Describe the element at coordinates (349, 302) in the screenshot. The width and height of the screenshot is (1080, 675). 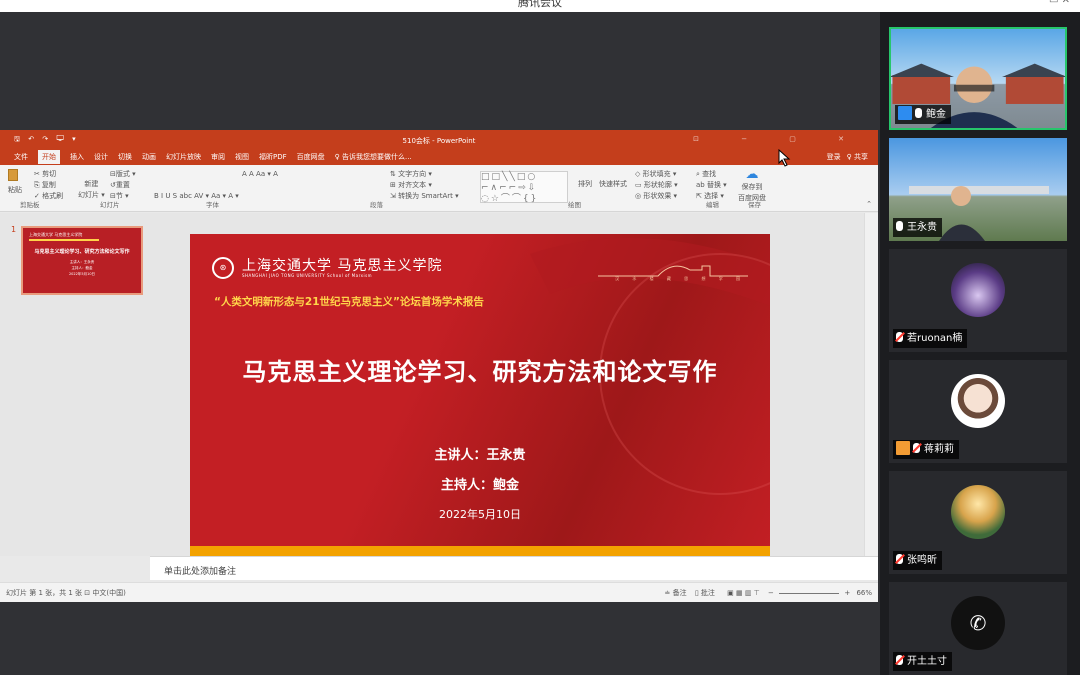
I see `forum-title: “人类文明新形态与21世纪马克思主义”论坛首场学术报告` at that location.